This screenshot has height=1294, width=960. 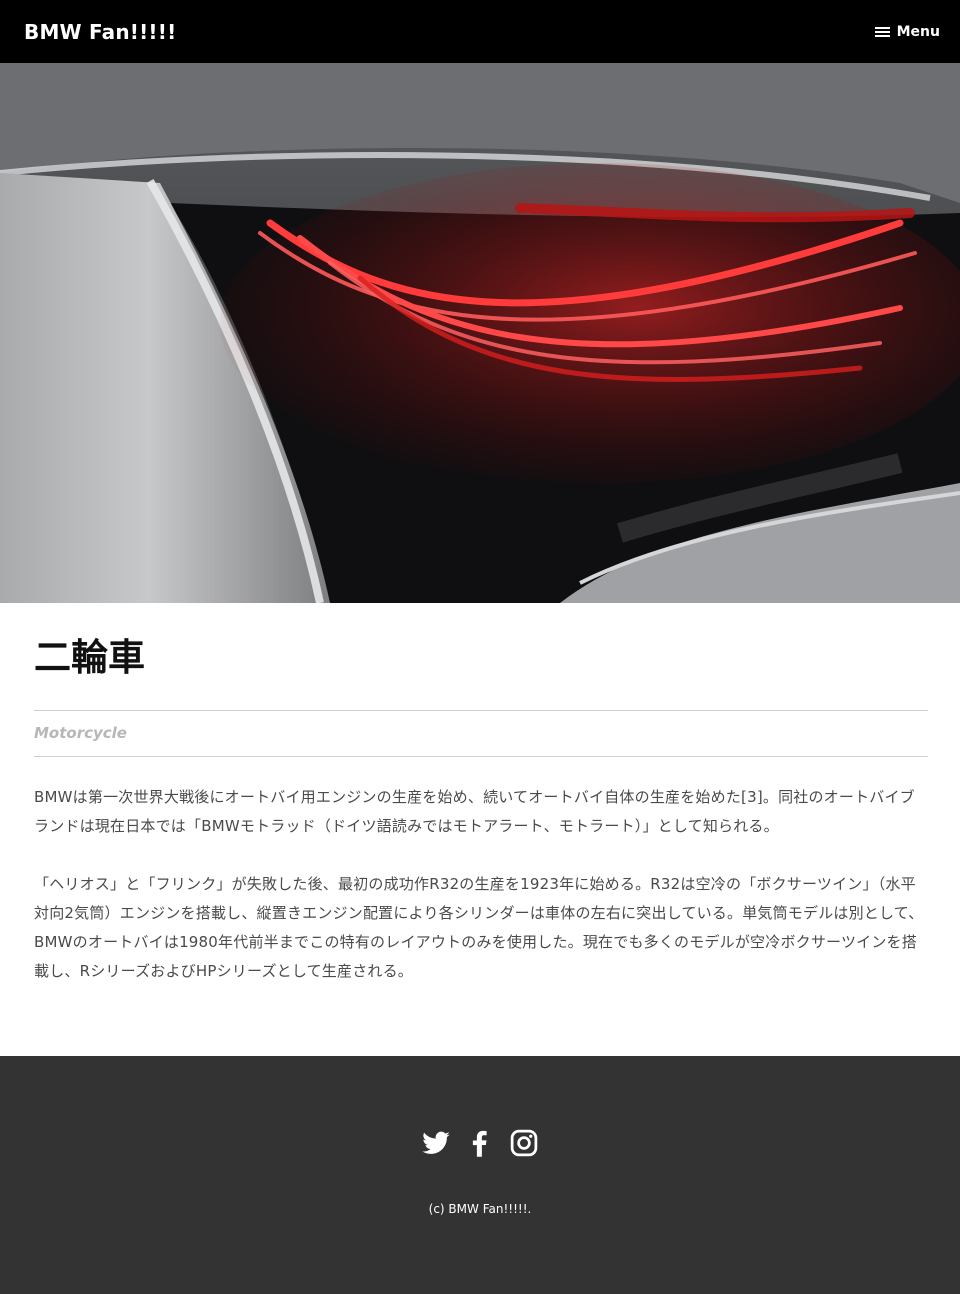 What do you see at coordinates (436, 1143) in the screenshot?
I see `twitter-icon` at bounding box center [436, 1143].